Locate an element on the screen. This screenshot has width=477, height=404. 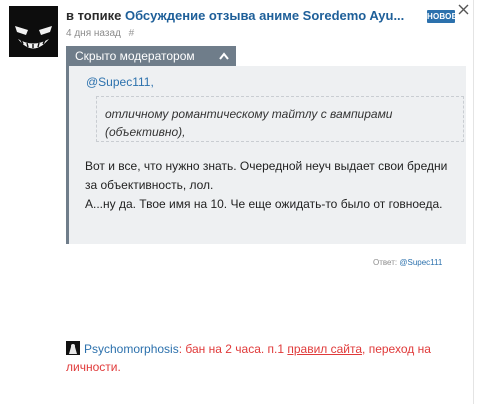
avatar-image is located at coordinates (33, 31).